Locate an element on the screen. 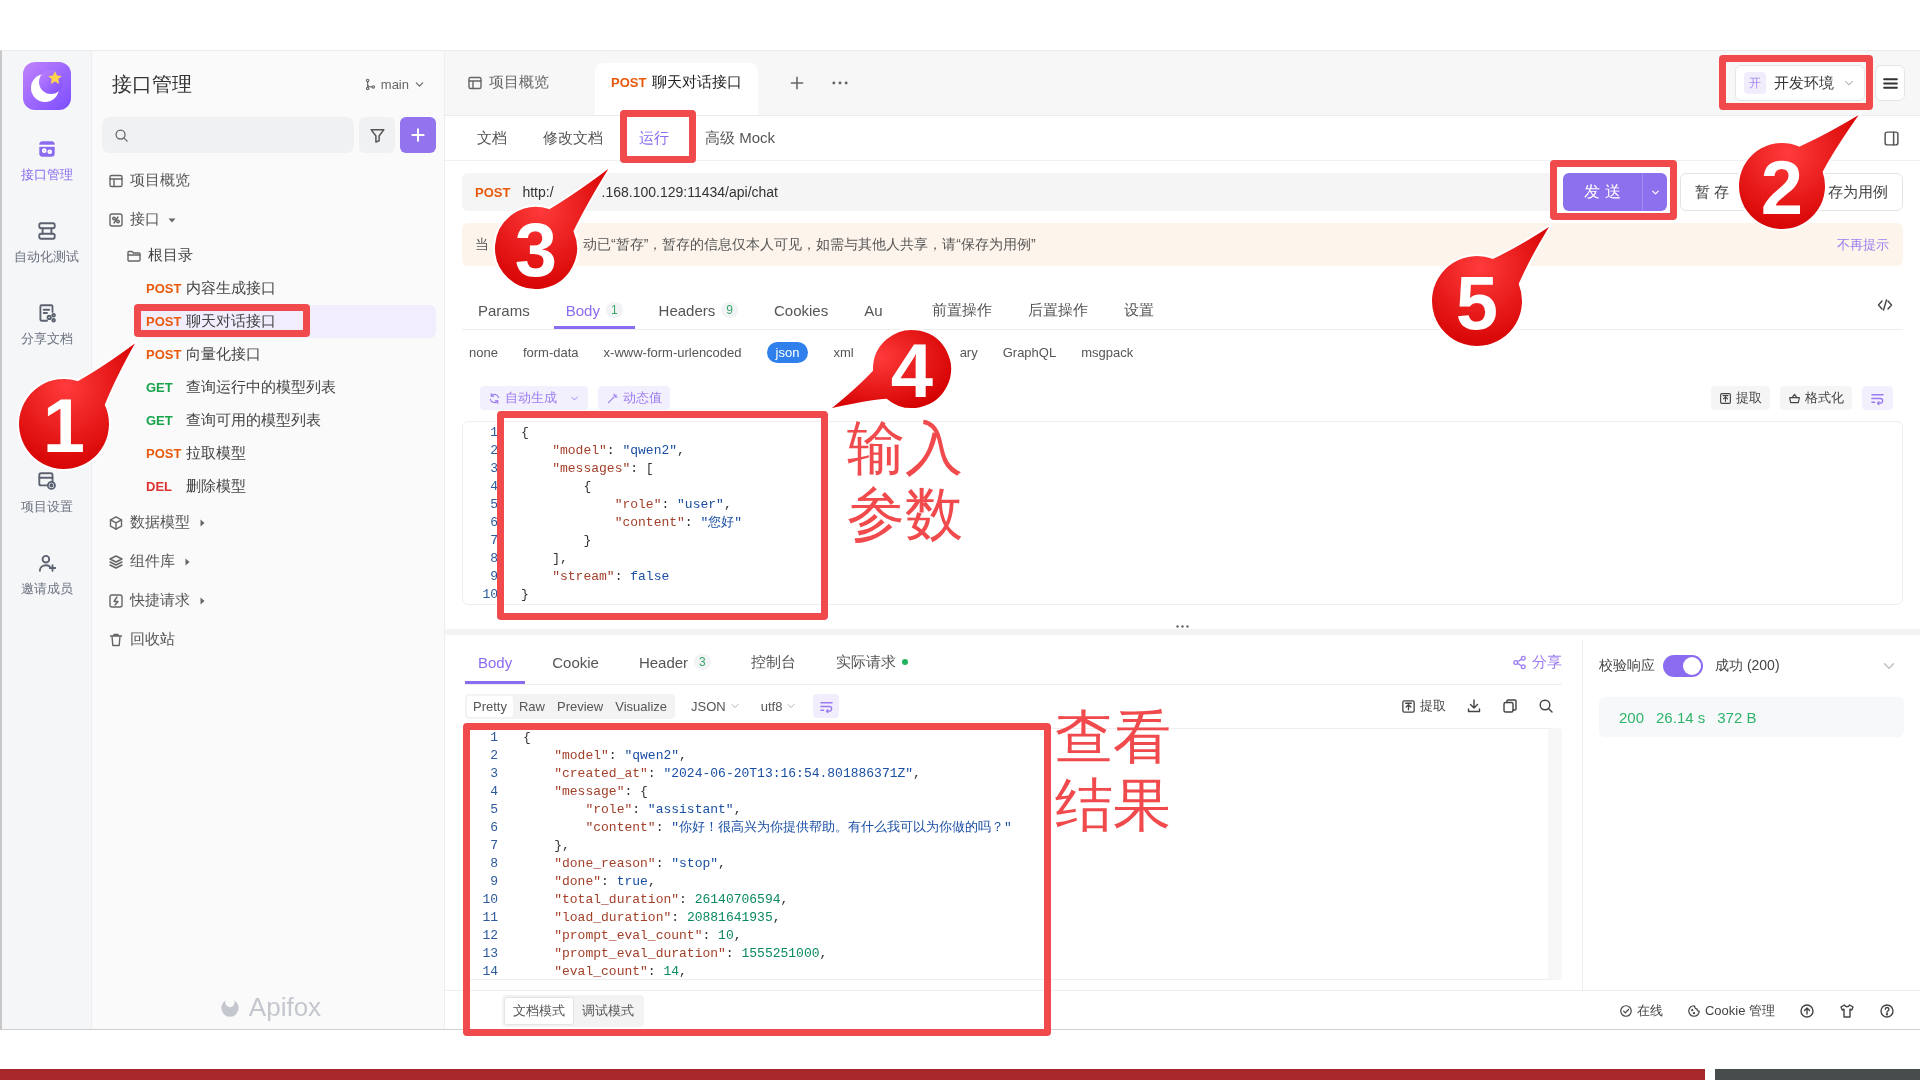 Image resolution: width=1920 pixels, height=1080 pixels. tab: 控制台 is located at coordinates (773, 662).